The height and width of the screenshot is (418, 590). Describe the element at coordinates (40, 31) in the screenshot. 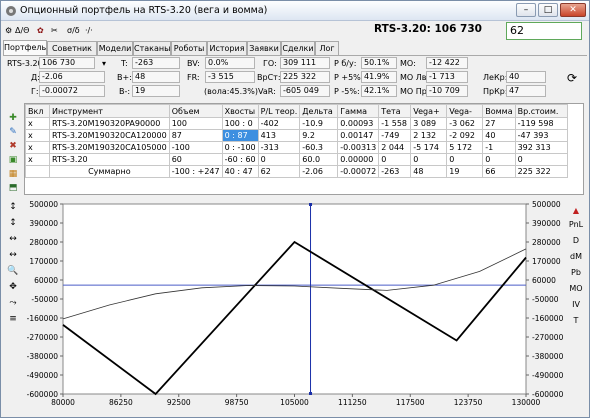

I see `bug-icon: ✿` at that location.